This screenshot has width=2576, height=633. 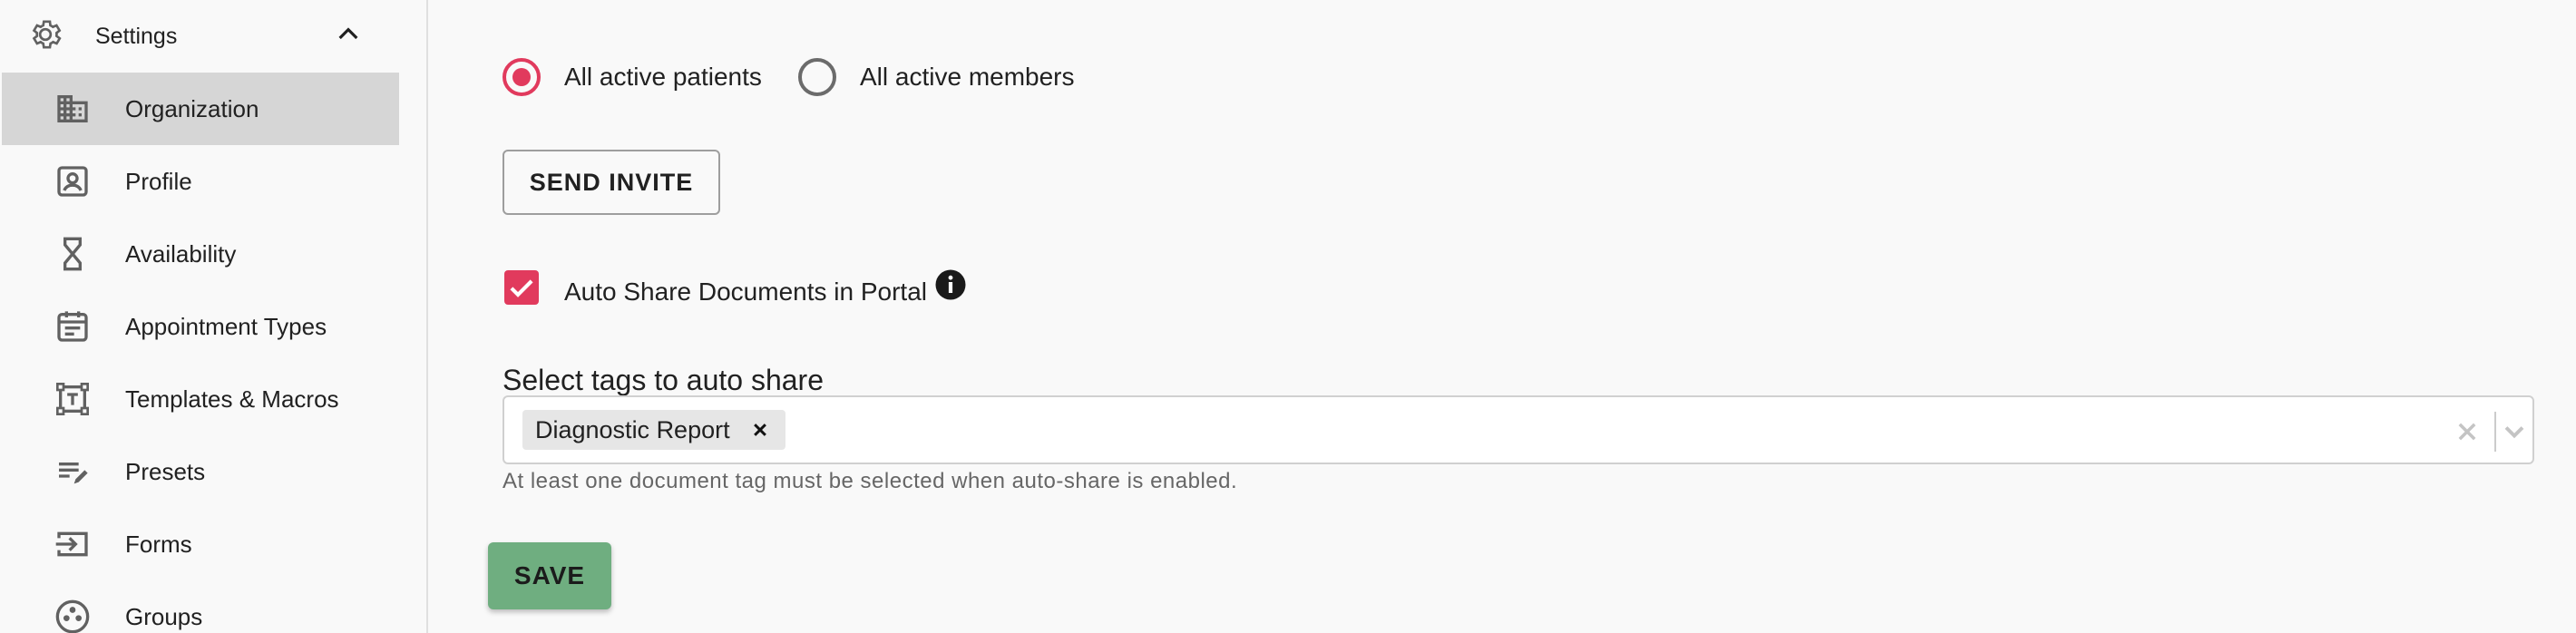 What do you see at coordinates (200, 181) in the screenshot?
I see `sidebar-item-profile: Profile` at bounding box center [200, 181].